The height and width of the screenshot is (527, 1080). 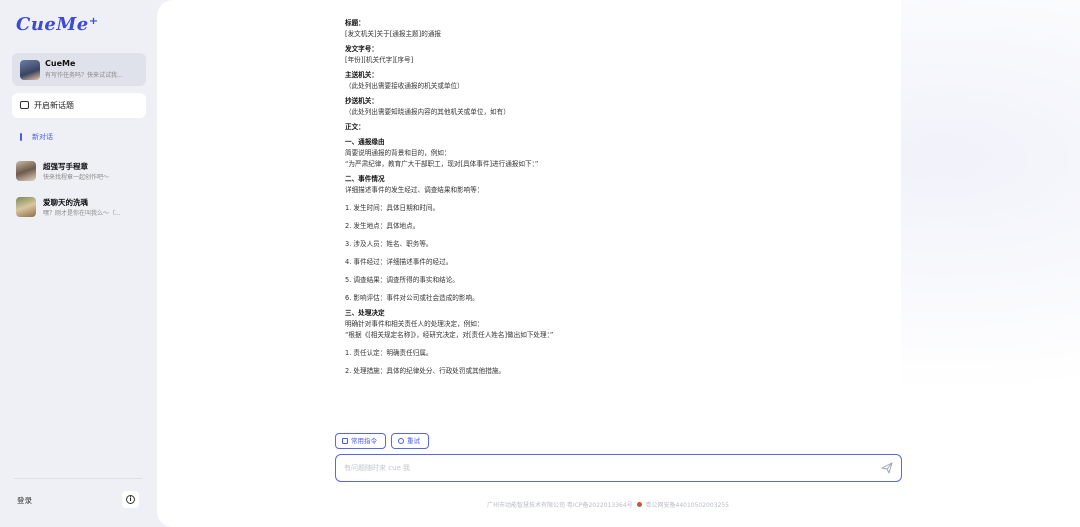 I want to click on doc-text: （此处列出需要接收通报的机关或单位）, so click(x=404, y=86).